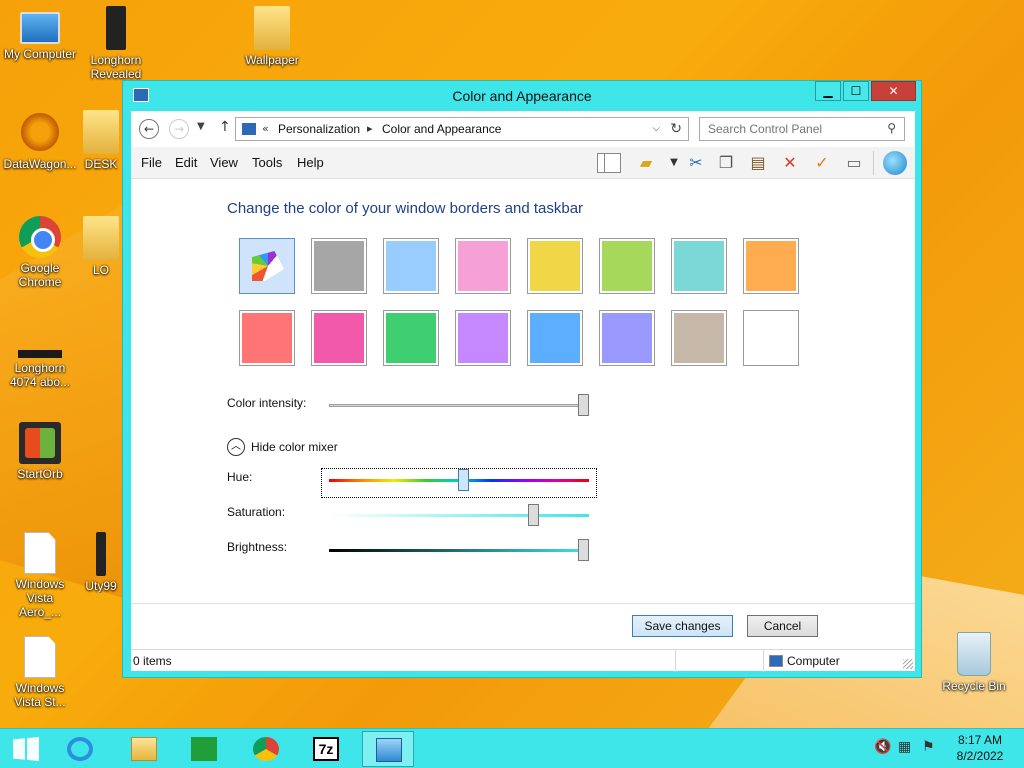 The width and height of the screenshot is (1024, 768). I want to click on desktop-icon-chrome: Google Chrome, so click(40, 252).